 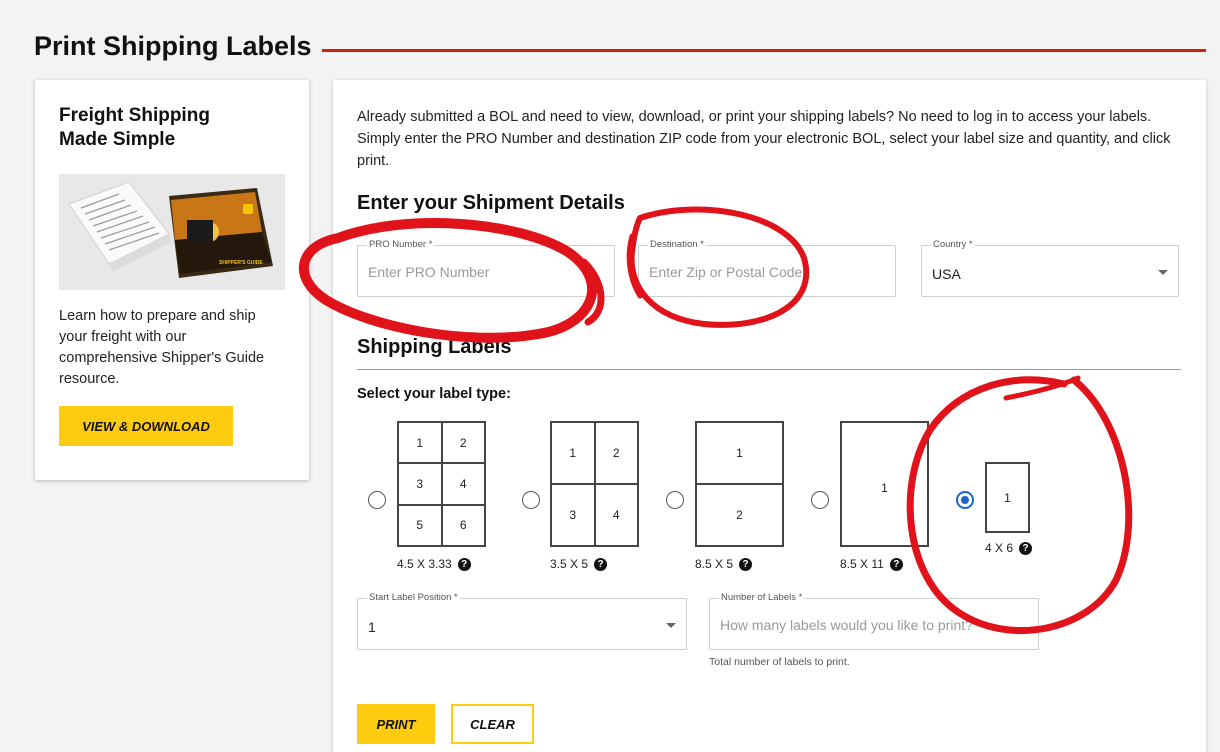 I want to click on shipment-details-heading: Enter your Shipment Details, so click(x=491, y=203).